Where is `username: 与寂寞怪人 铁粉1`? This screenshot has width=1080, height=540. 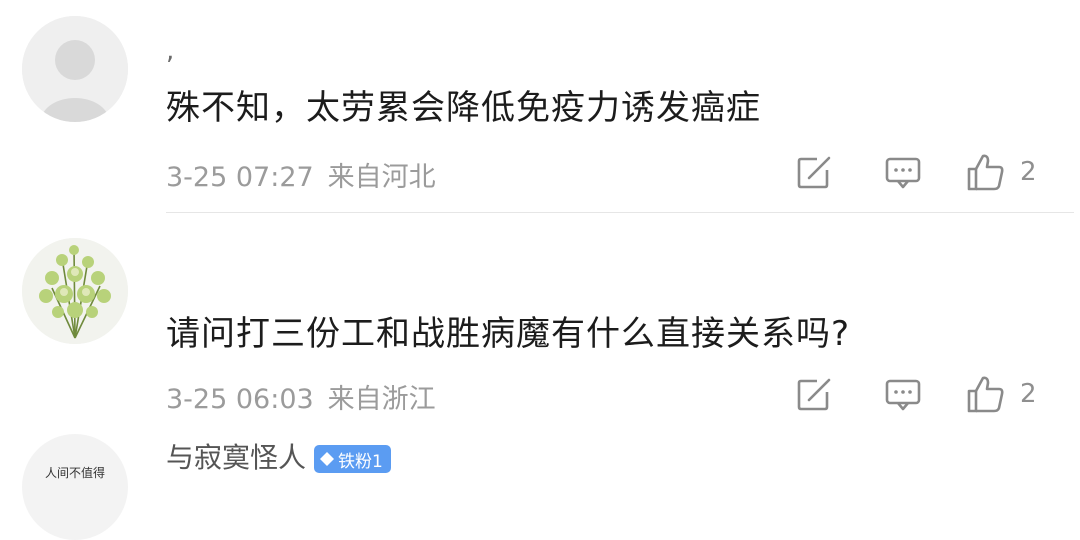 username: 与寂寞怪人 铁粉1 is located at coordinates (278, 456).